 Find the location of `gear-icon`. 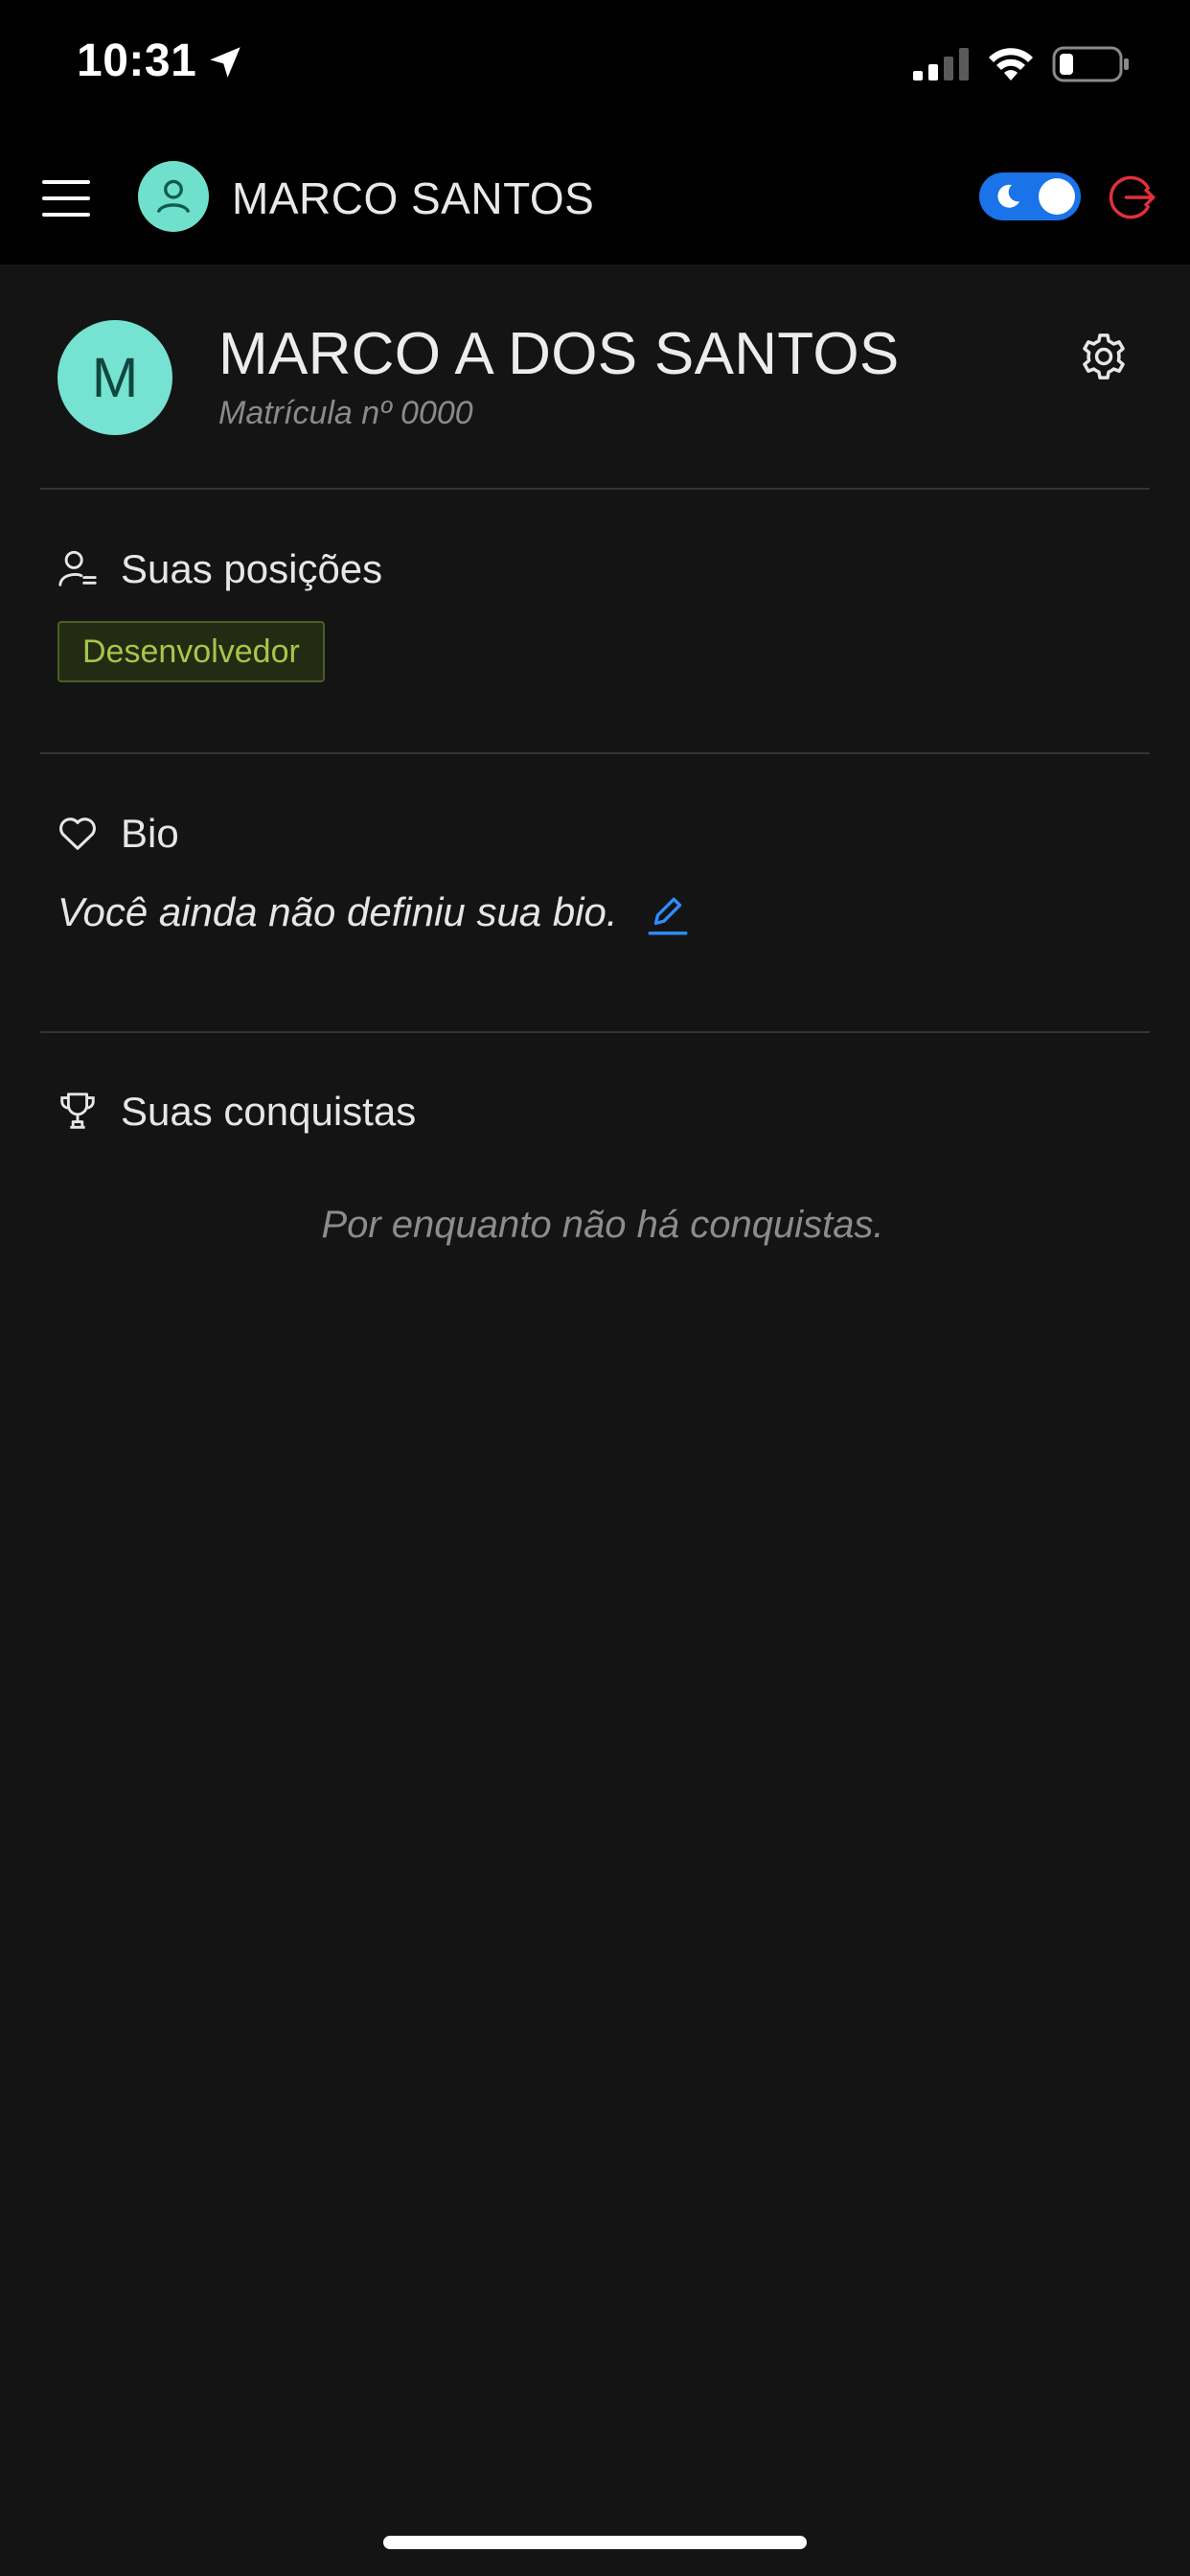

gear-icon is located at coordinates (1104, 356).